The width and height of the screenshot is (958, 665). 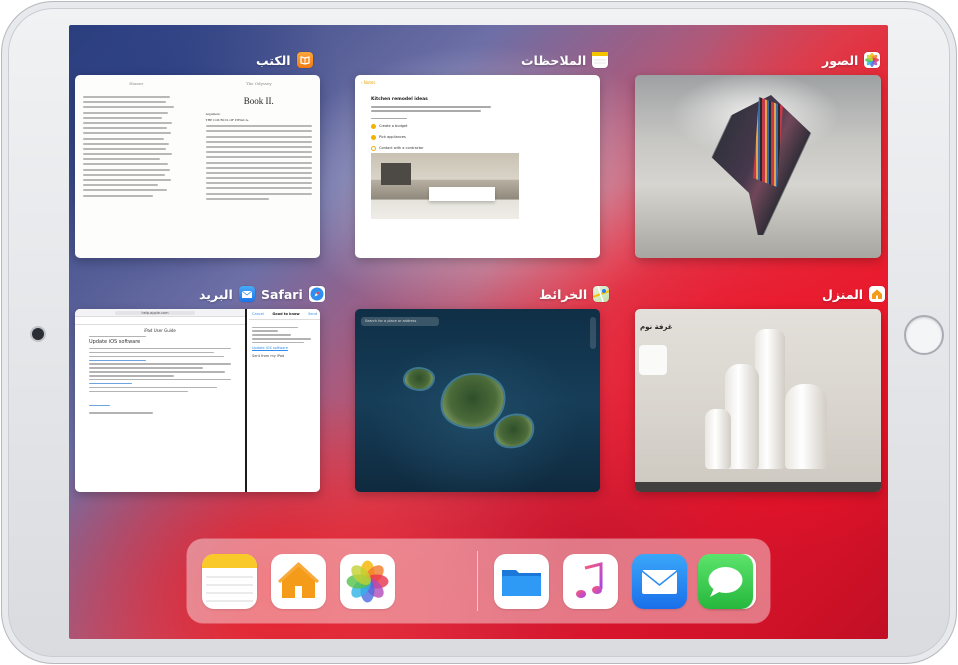 I want to click on mail-card-label: البريد, so click(x=227, y=294).